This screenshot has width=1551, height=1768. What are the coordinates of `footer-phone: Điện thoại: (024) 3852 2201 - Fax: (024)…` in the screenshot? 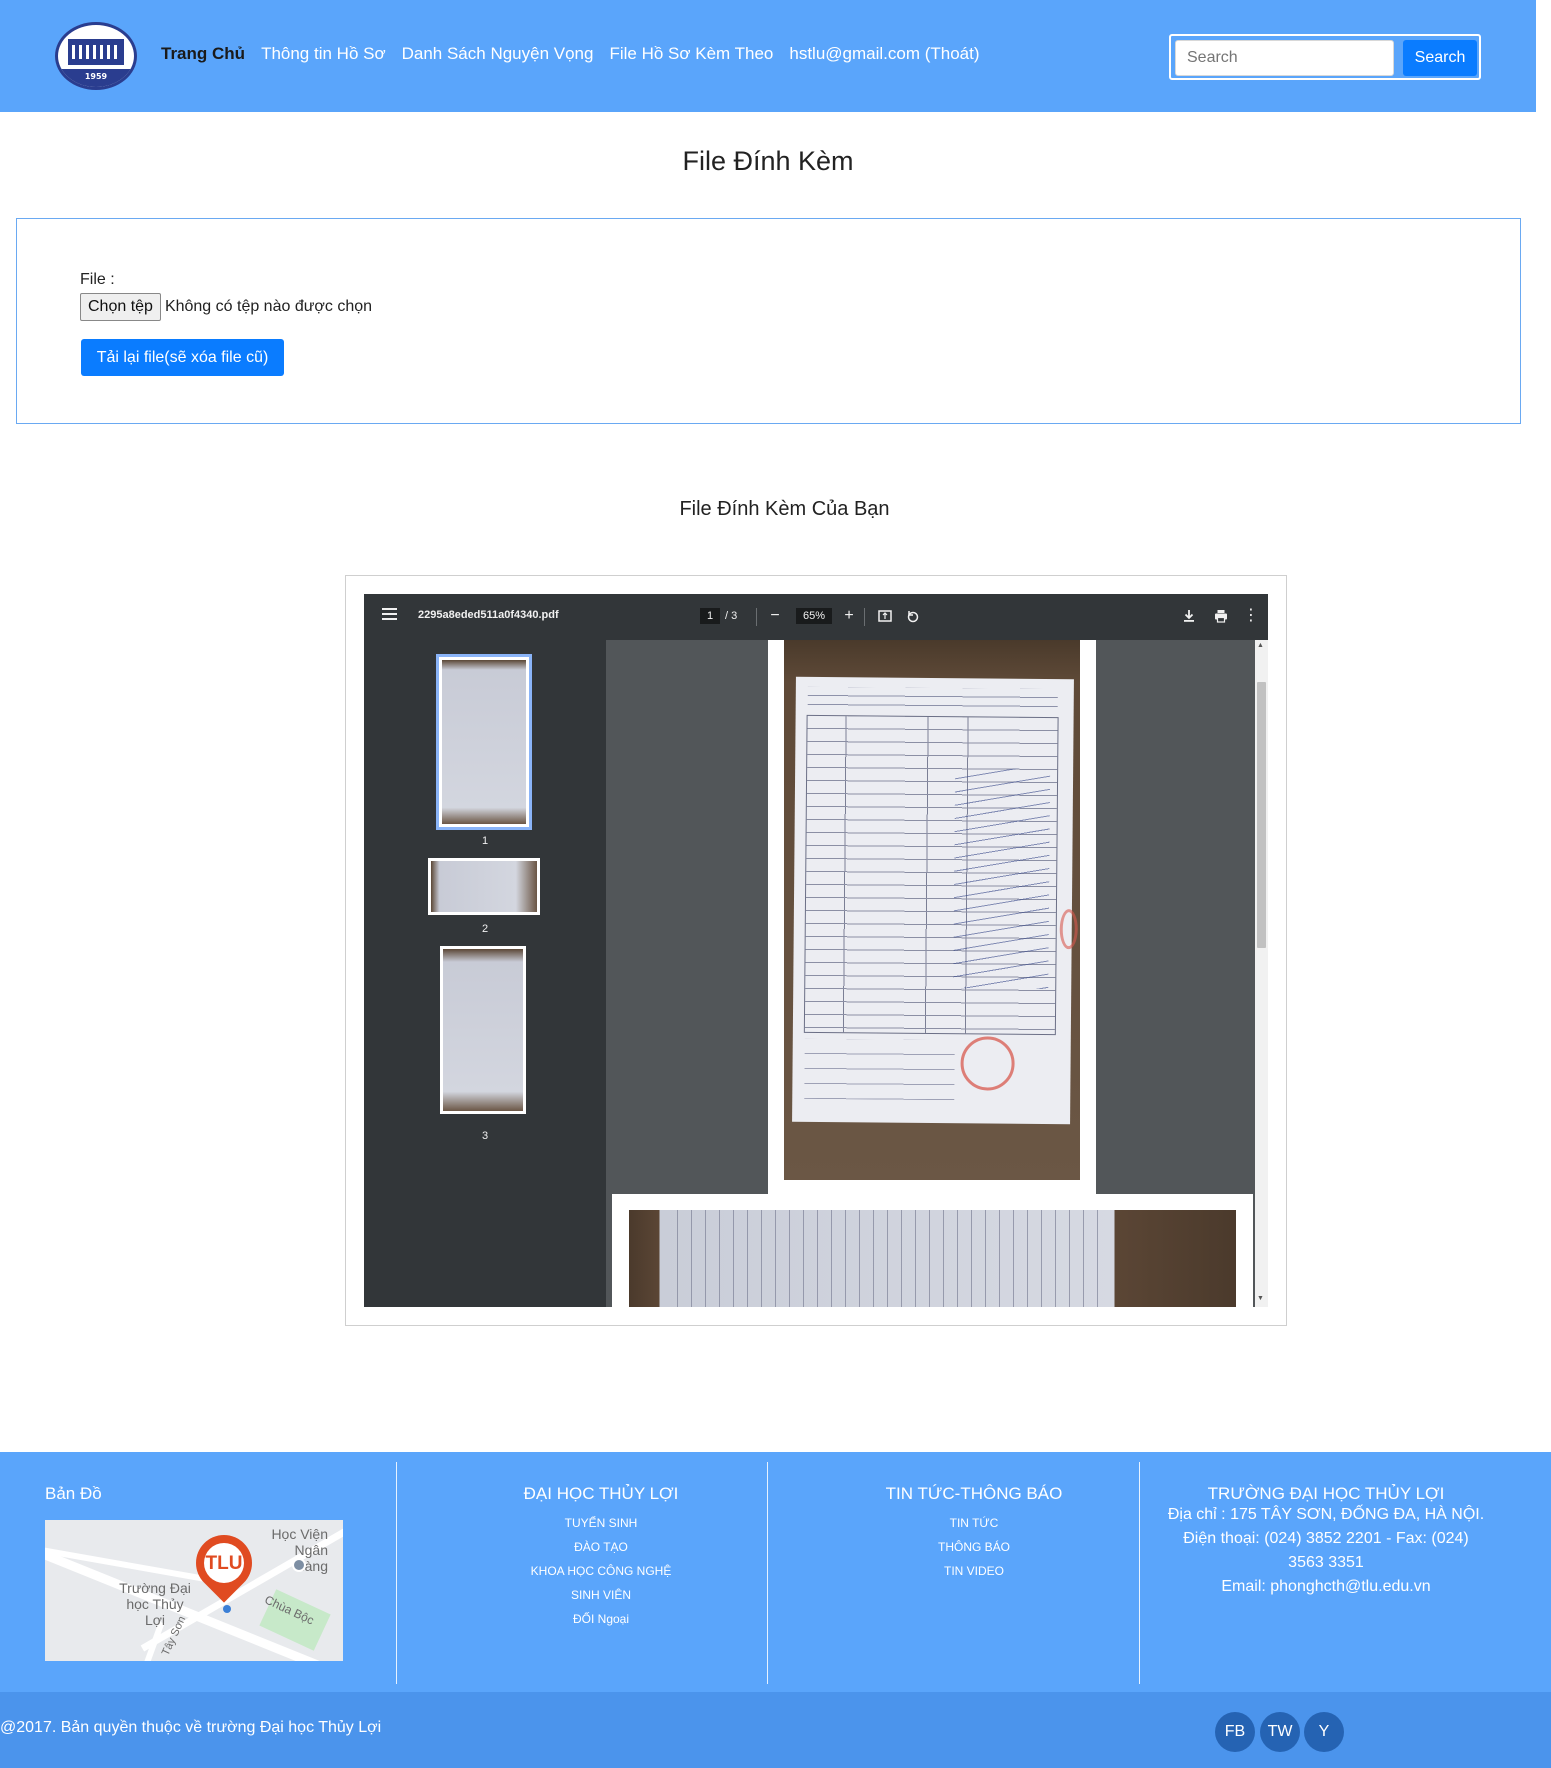 It's located at (1326, 1550).